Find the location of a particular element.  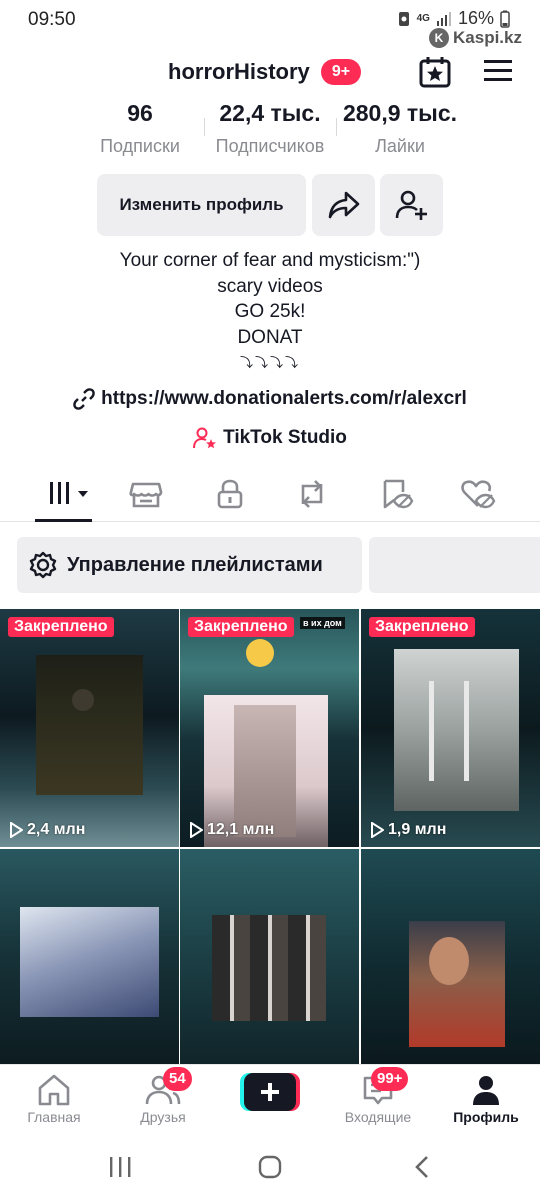

add-friend-button is located at coordinates (411, 205).